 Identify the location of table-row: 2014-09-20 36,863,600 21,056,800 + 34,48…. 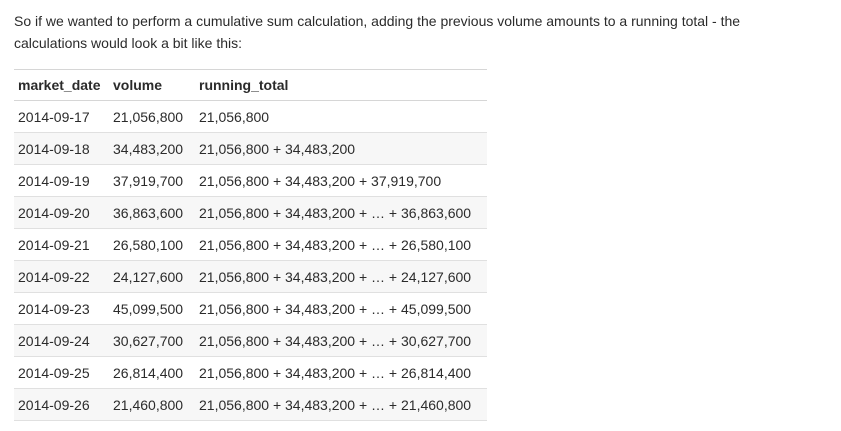
(250, 212).